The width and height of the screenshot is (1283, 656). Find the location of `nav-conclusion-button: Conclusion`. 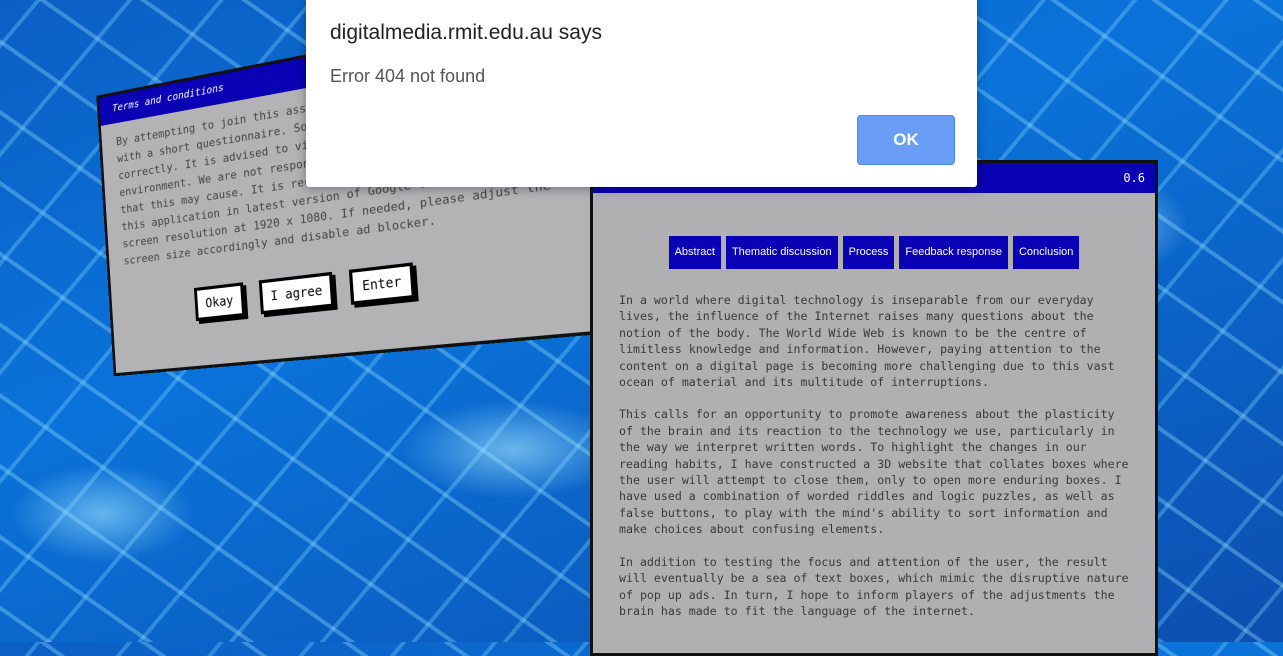

nav-conclusion-button: Conclusion is located at coordinates (1046, 252).